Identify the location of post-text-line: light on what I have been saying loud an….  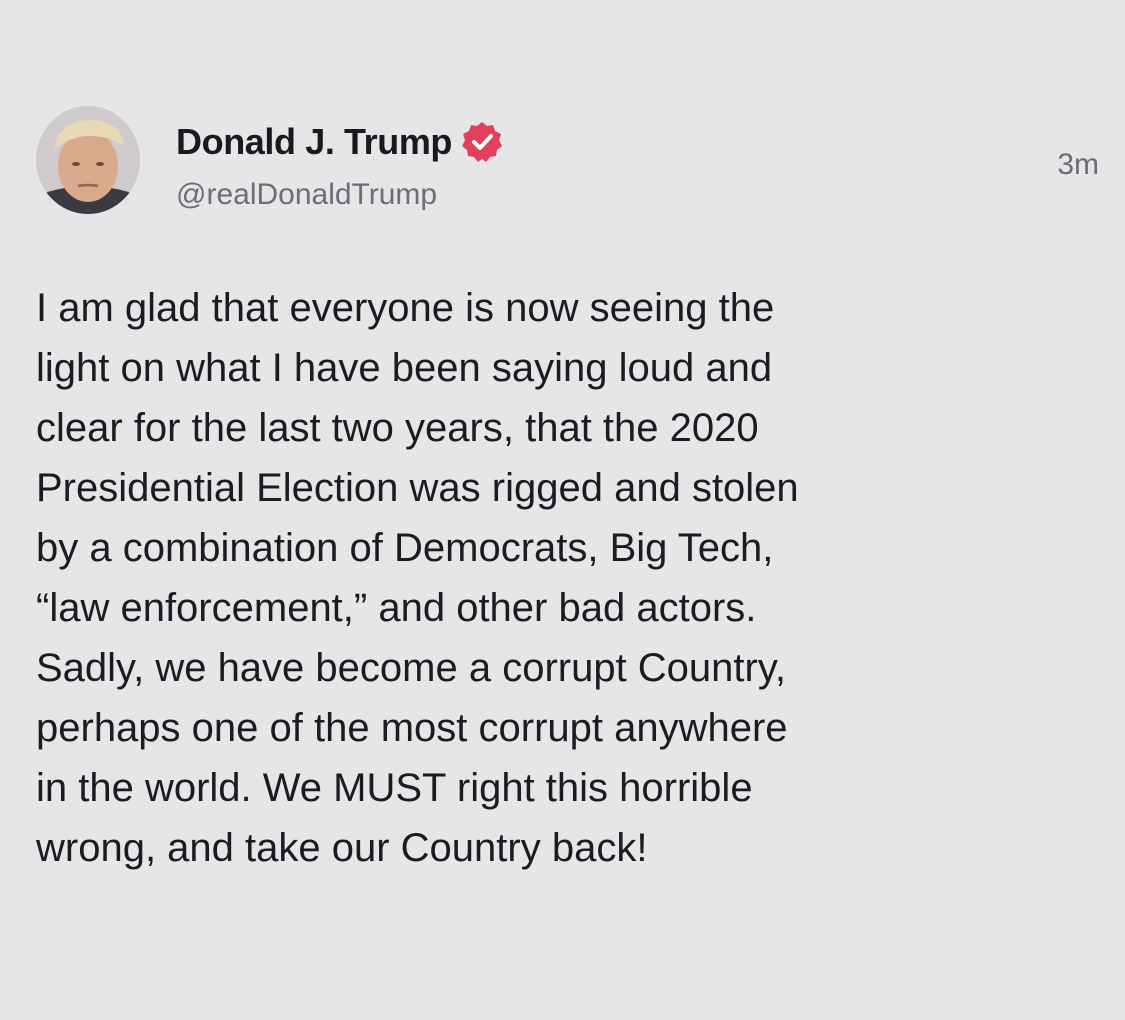
(404, 368).